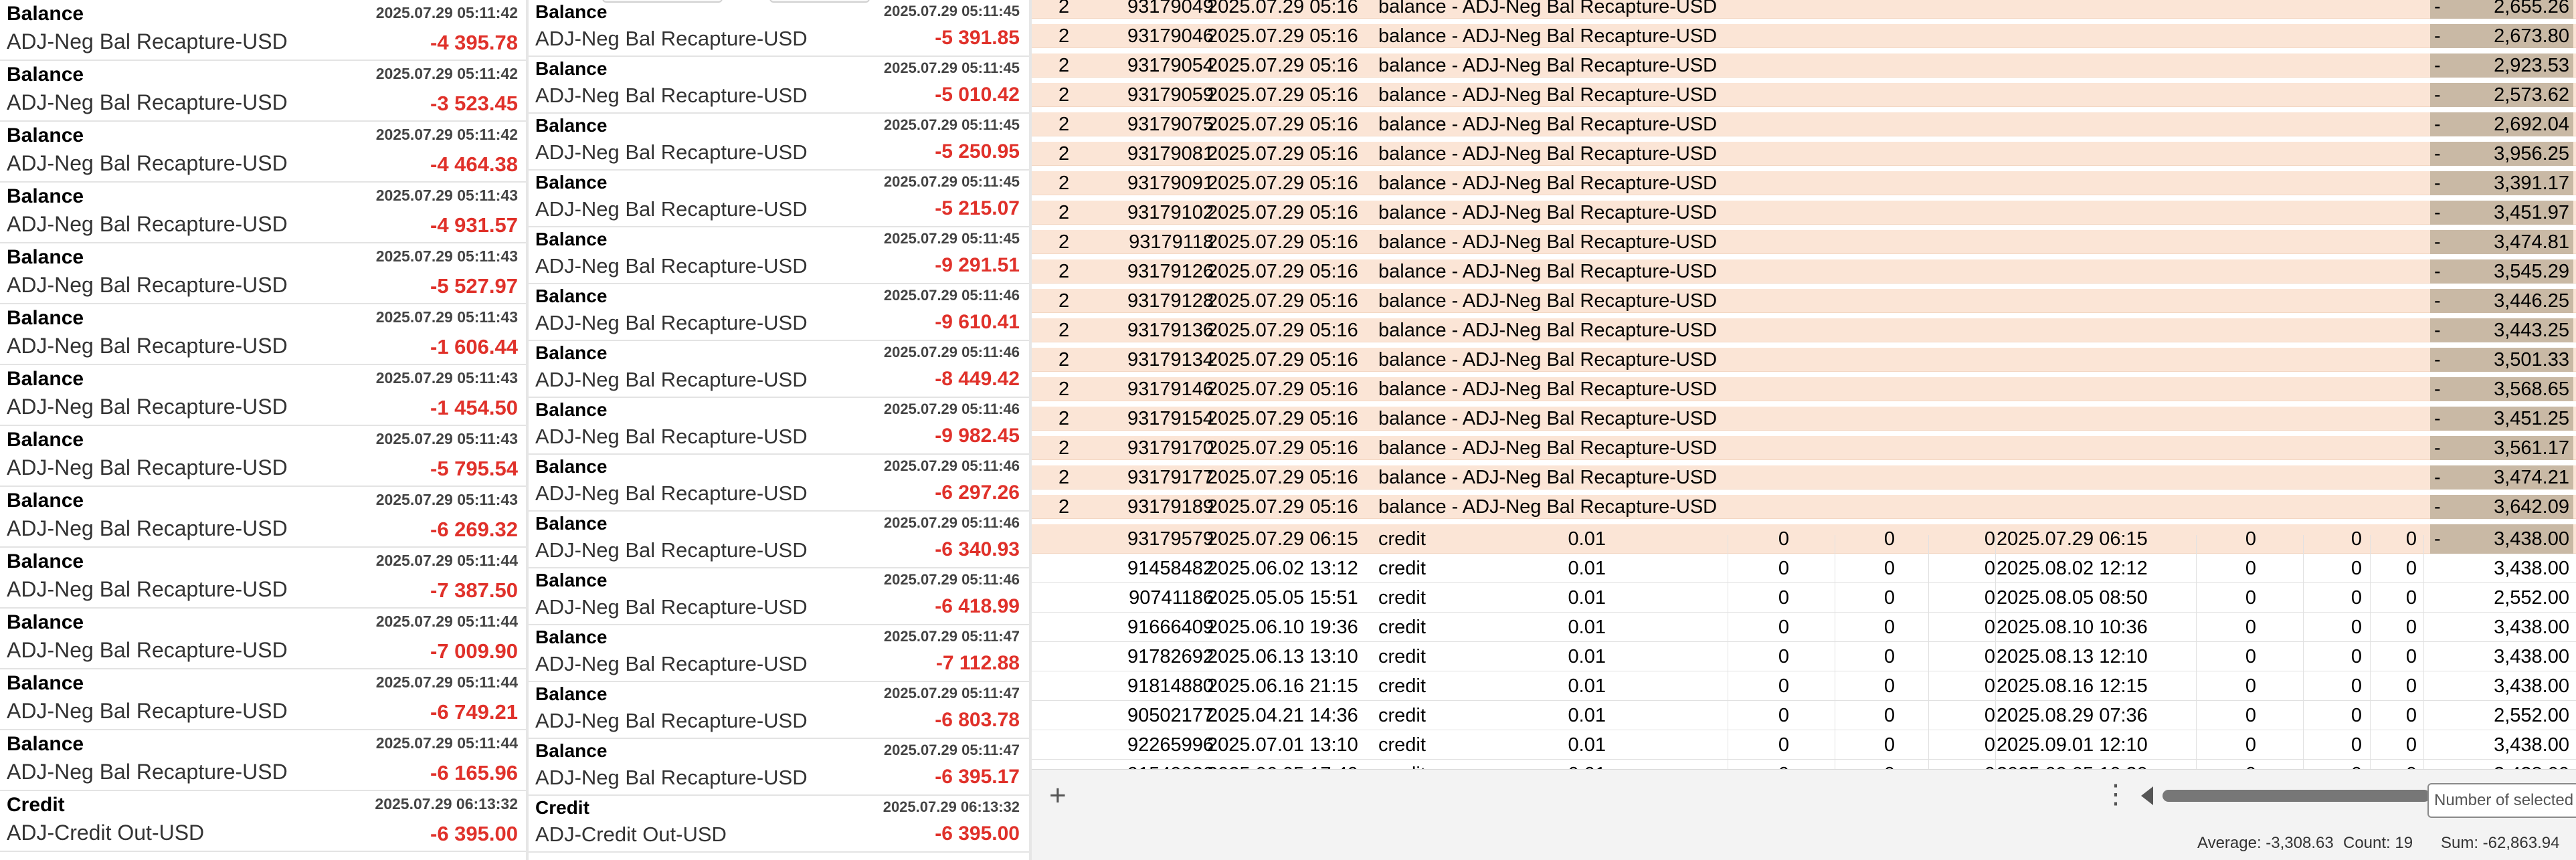 This screenshot has width=2576, height=860. What do you see at coordinates (2501, 419) in the screenshot?
I see `cell-amount: - 3,451.25` at bounding box center [2501, 419].